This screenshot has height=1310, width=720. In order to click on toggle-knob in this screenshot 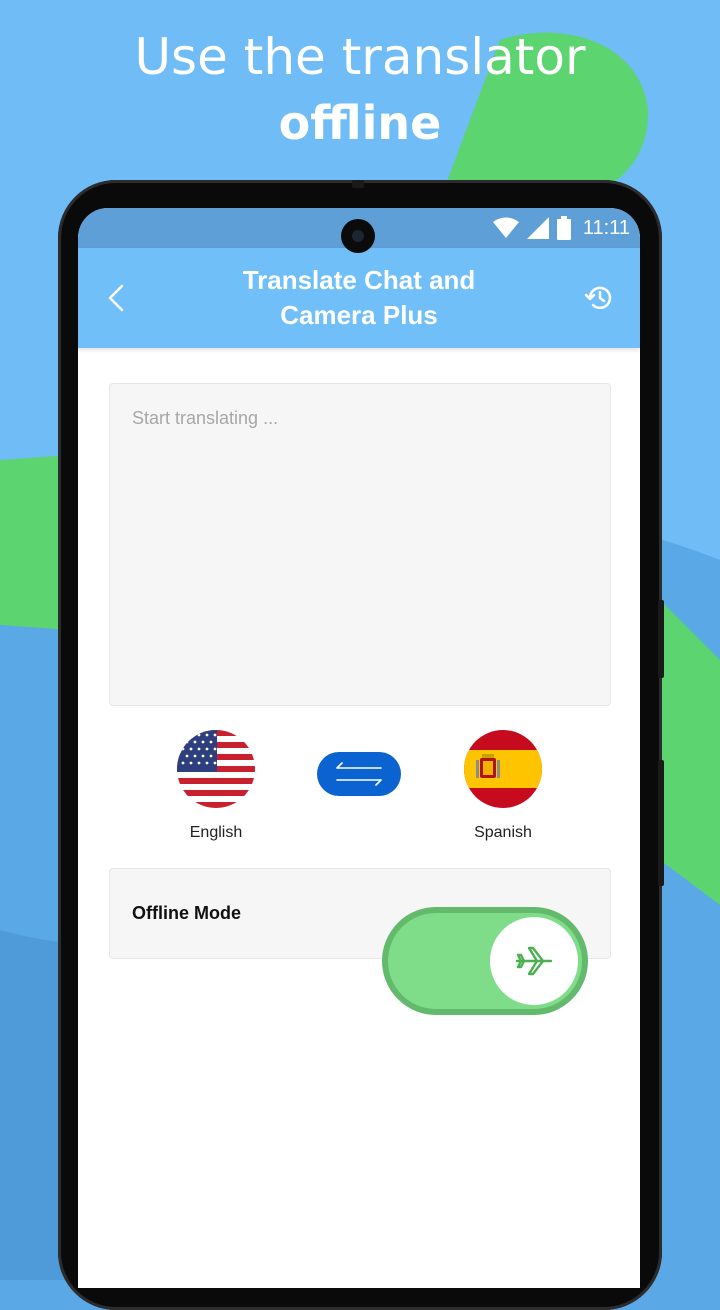, I will do `click(534, 961)`.